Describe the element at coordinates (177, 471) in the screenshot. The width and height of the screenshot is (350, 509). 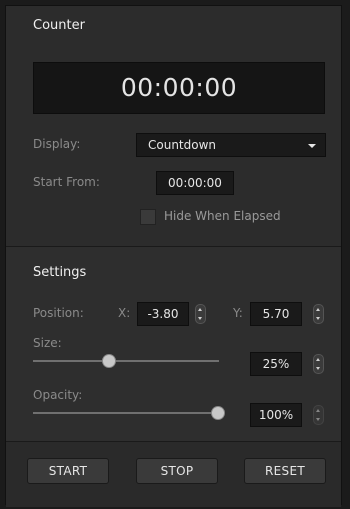
I see `stop-button: STOP` at that location.